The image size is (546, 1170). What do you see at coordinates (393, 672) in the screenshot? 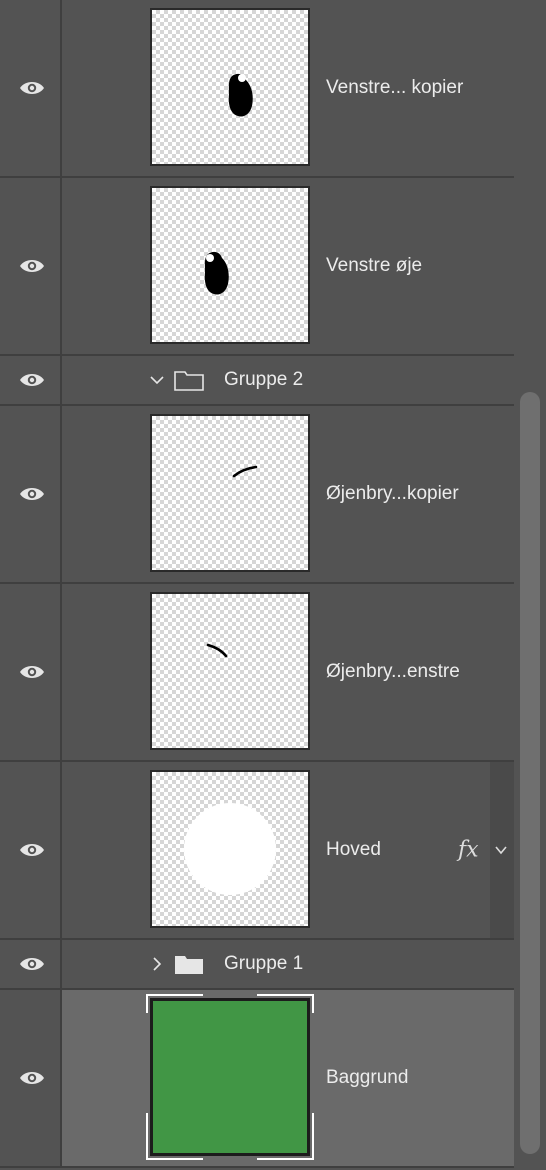
I see `layer-name: Øjenbry...enstre` at bounding box center [393, 672].